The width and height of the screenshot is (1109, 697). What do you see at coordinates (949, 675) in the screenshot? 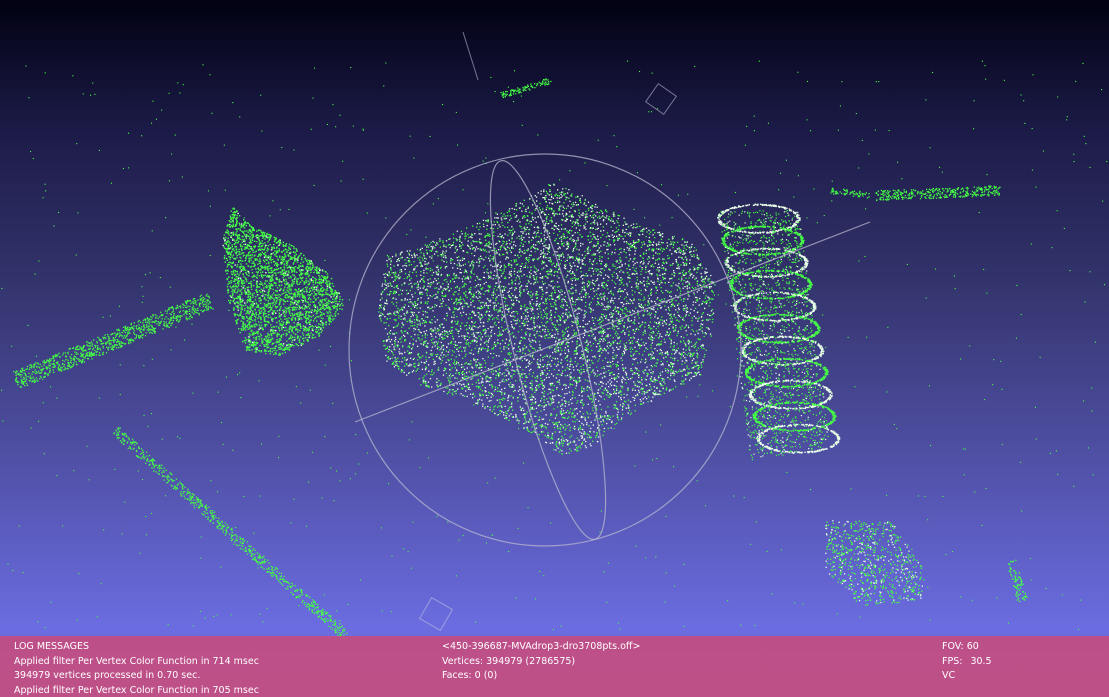
I see `render-mode: VC` at bounding box center [949, 675].